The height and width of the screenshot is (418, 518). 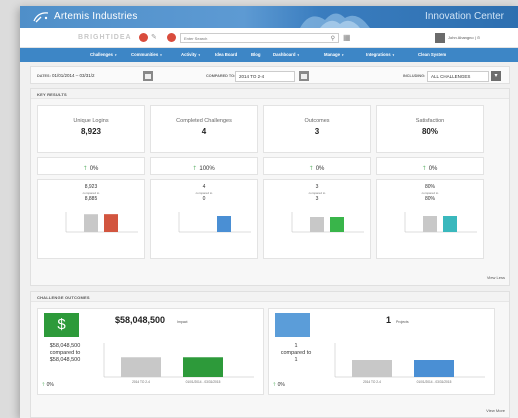 What do you see at coordinates (91, 131) in the screenshot?
I see `kpi-value: 8,923` at bounding box center [91, 131].